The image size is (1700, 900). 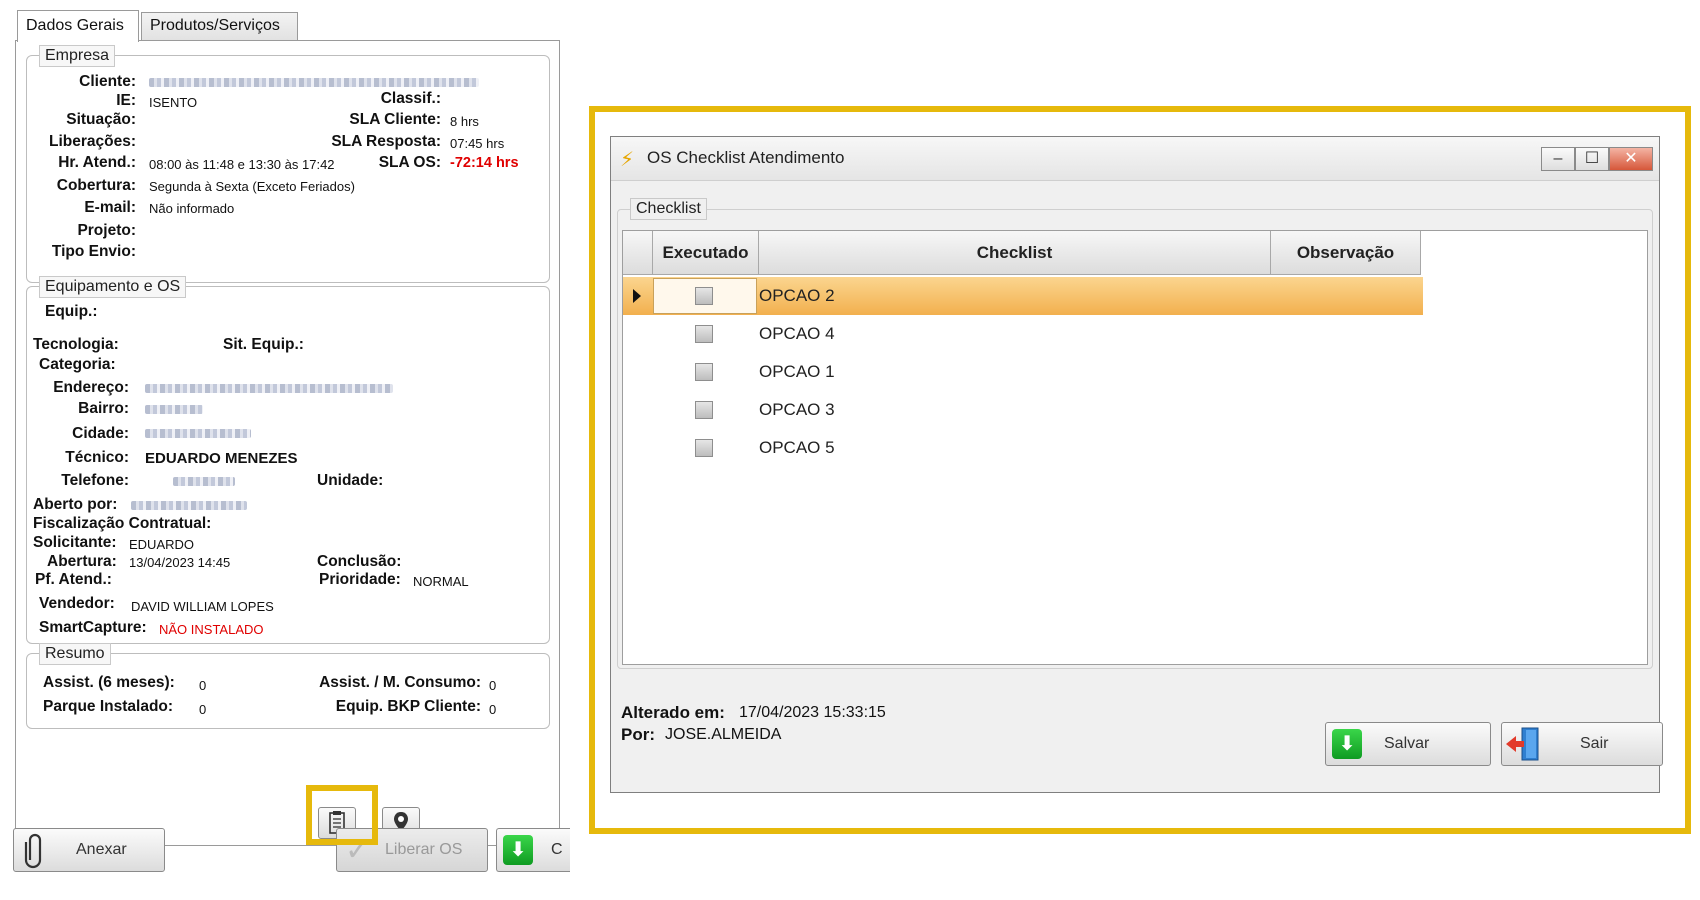 What do you see at coordinates (75, 542) in the screenshot?
I see `solicitante-label: Solicitante:` at bounding box center [75, 542].